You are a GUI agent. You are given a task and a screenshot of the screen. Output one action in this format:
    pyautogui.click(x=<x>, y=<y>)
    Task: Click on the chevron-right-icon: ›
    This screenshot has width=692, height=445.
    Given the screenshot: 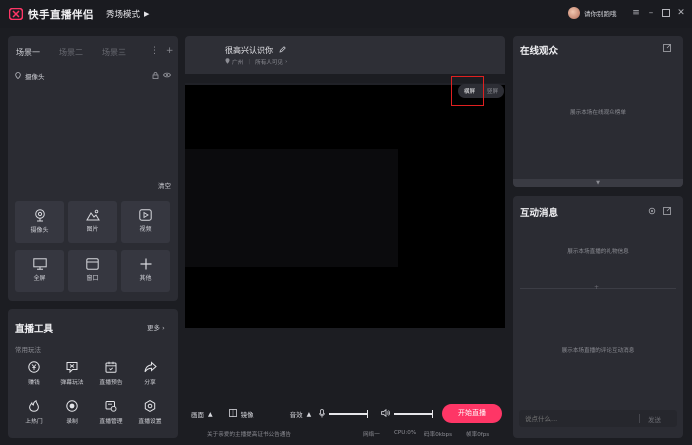 What is the action you would take?
    pyautogui.click(x=162, y=328)
    